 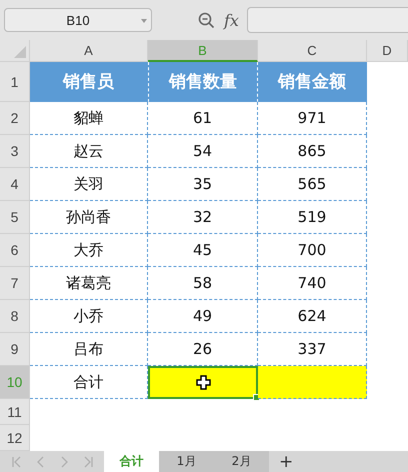 What do you see at coordinates (241, 461) in the screenshot?
I see `sheet-tab: 2月` at bounding box center [241, 461].